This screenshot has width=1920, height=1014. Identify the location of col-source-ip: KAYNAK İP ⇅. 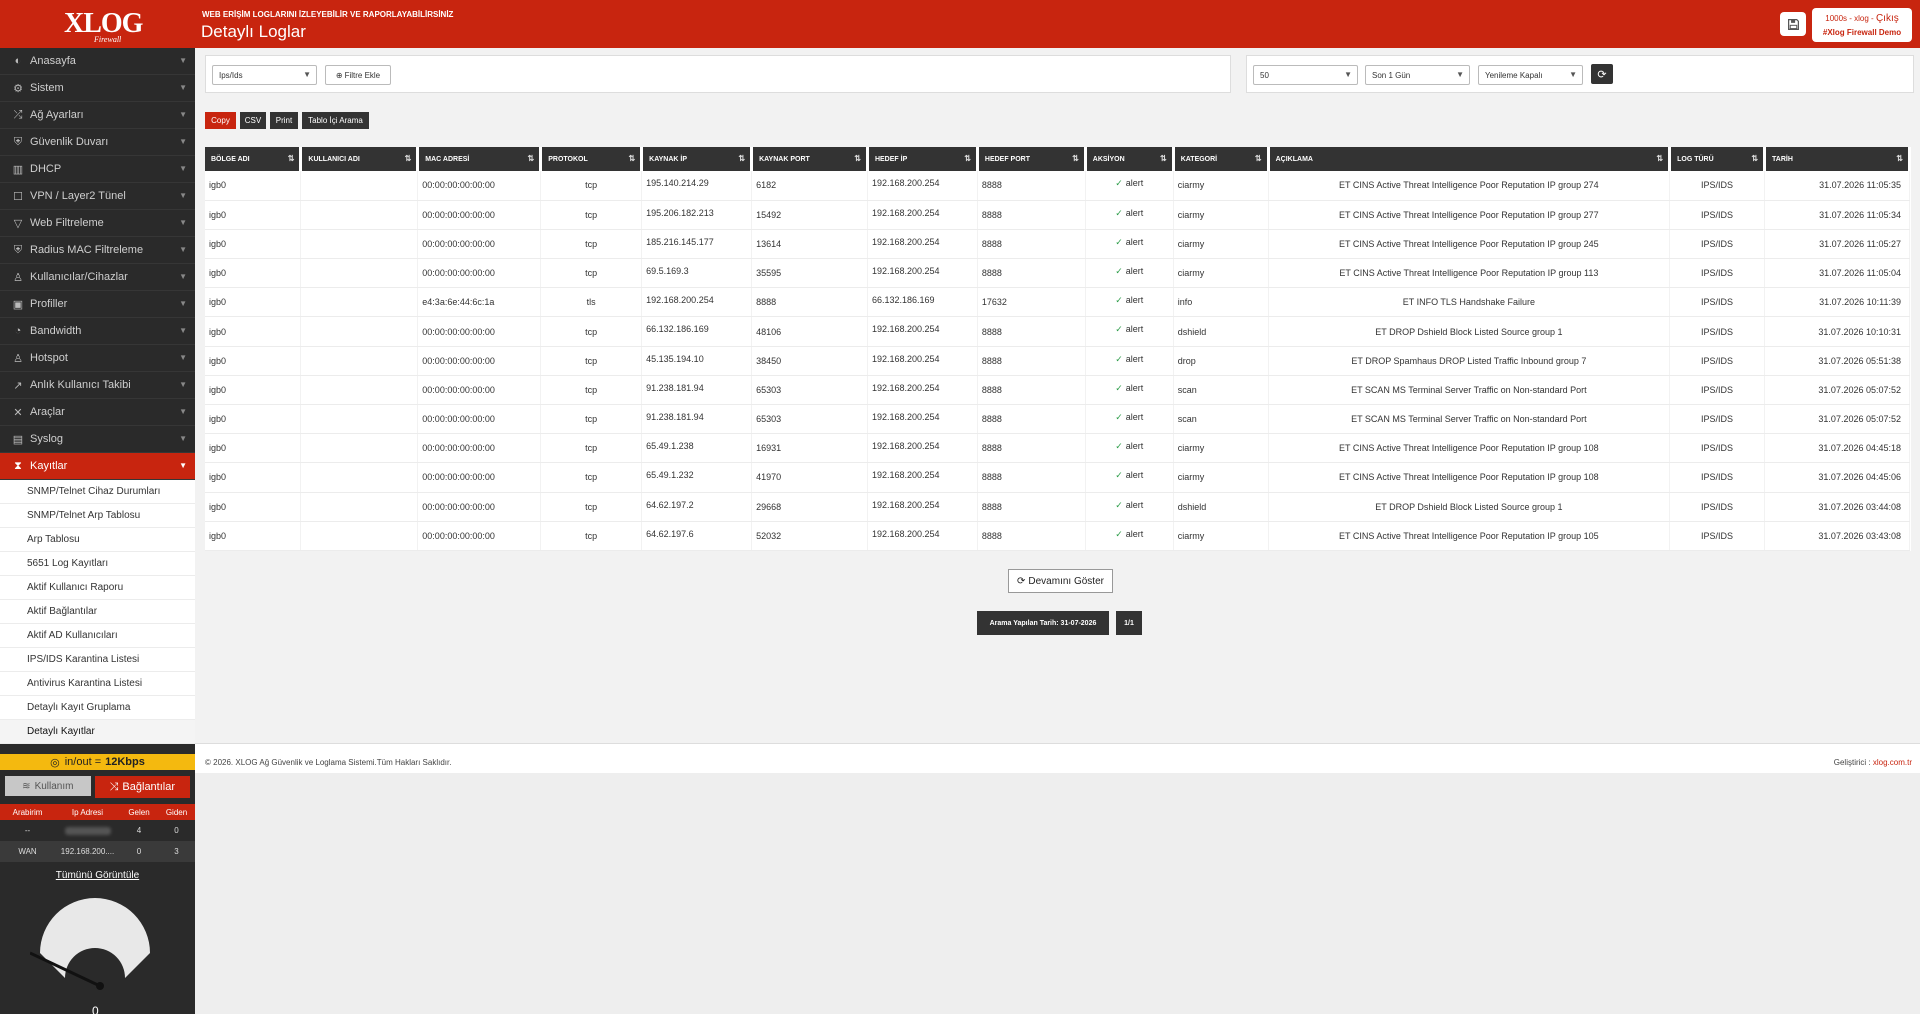
(697, 159).